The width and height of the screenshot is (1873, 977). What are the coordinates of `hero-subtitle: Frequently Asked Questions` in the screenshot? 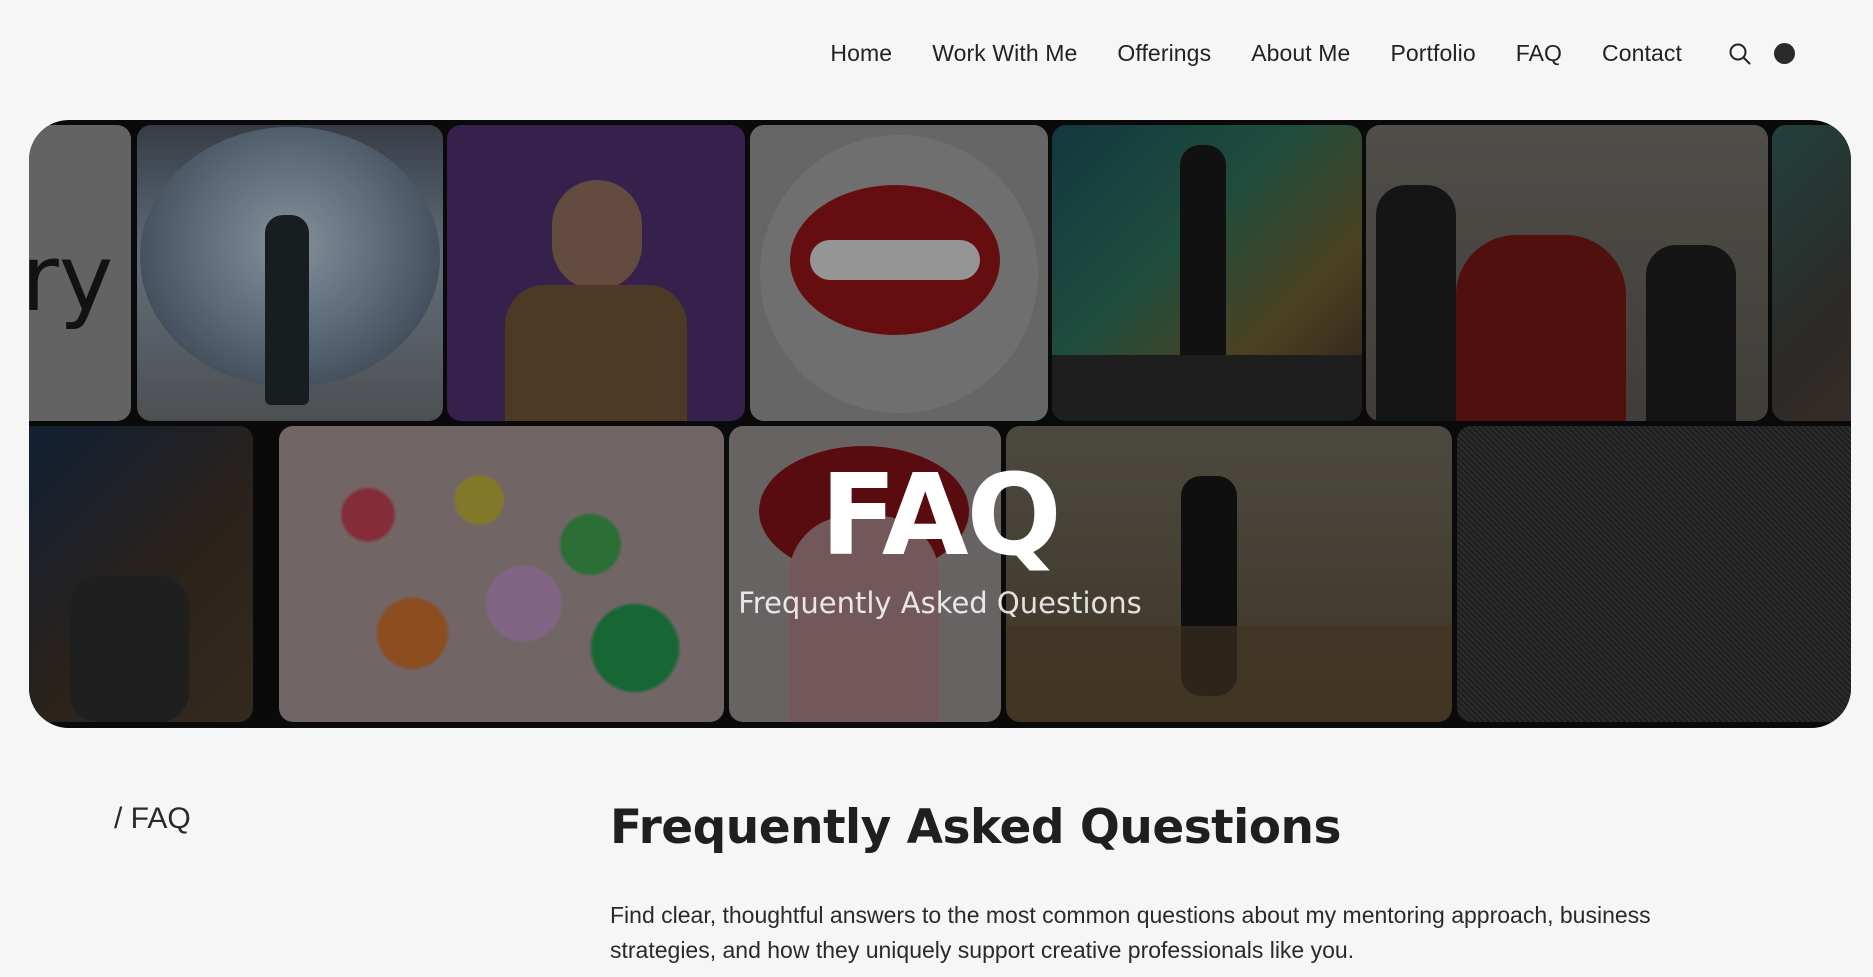 It's located at (940, 603).